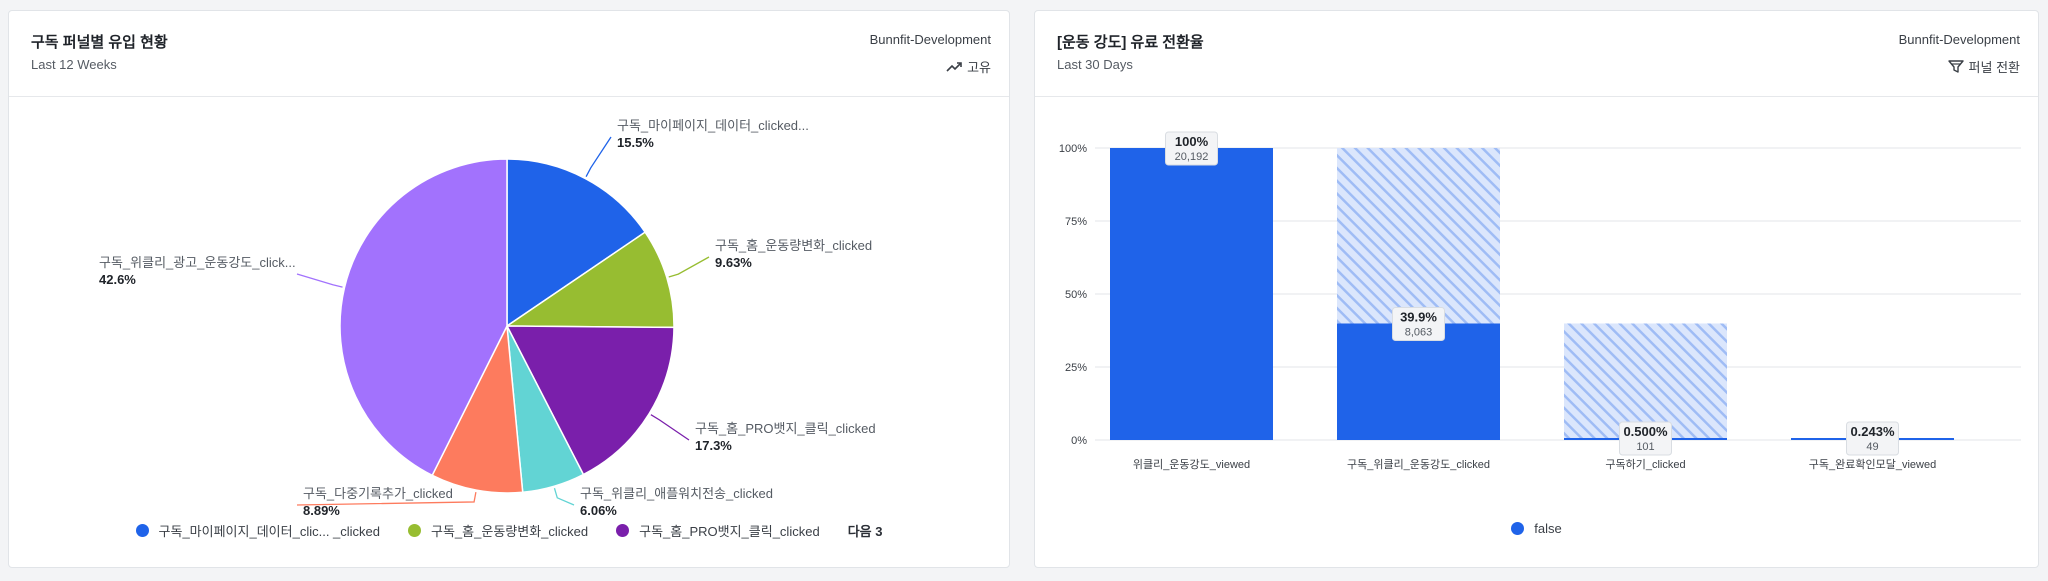 The width and height of the screenshot is (2048, 581). I want to click on slice-percent: 17.3%, so click(713, 445).